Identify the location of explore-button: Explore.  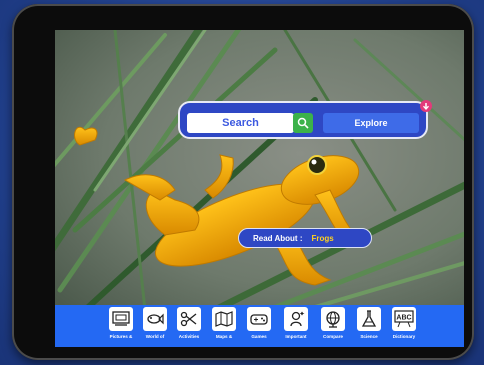
(371, 123).